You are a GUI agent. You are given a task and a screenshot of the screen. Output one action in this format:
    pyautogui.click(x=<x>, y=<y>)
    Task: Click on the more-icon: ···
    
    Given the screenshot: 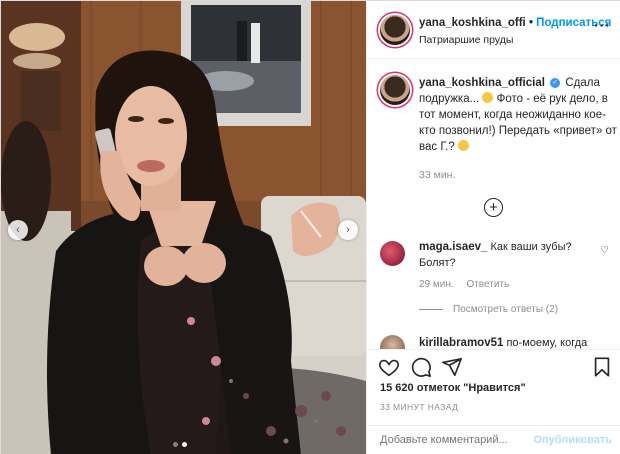 What is the action you would take?
    pyautogui.click(x=602, y=25)
    